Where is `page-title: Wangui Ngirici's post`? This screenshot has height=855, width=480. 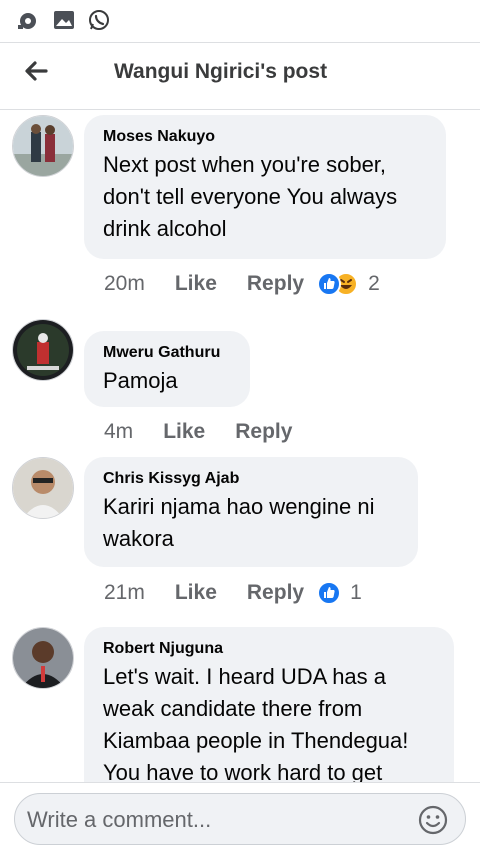
page-title: Wangui Ngirici's post is located at coordinates (221, 71).